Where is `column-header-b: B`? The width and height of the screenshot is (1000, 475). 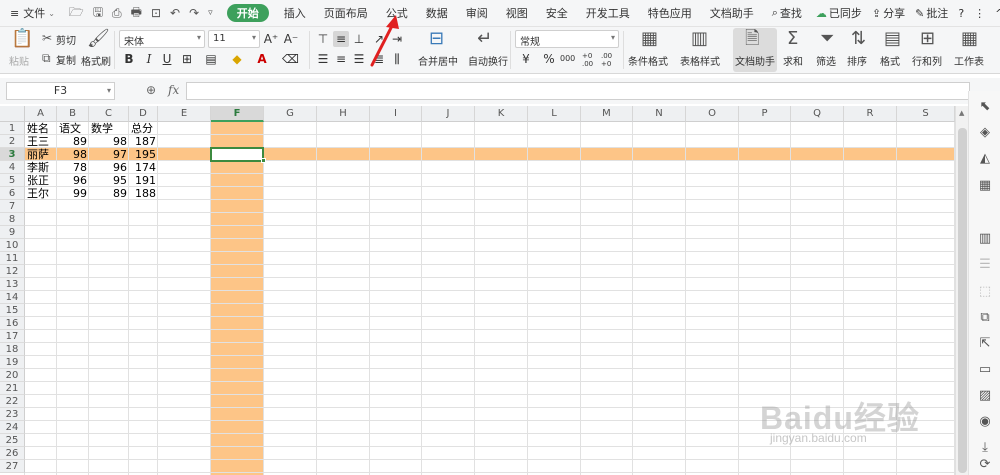
column-header-b: B is located at coordinates (73, 114).